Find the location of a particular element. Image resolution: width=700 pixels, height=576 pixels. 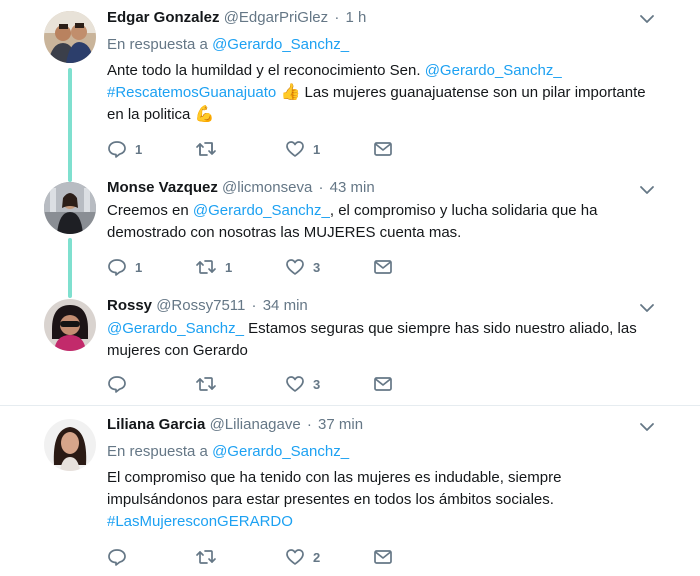

timestamp: 43 min is located at coordinates (352, 187).